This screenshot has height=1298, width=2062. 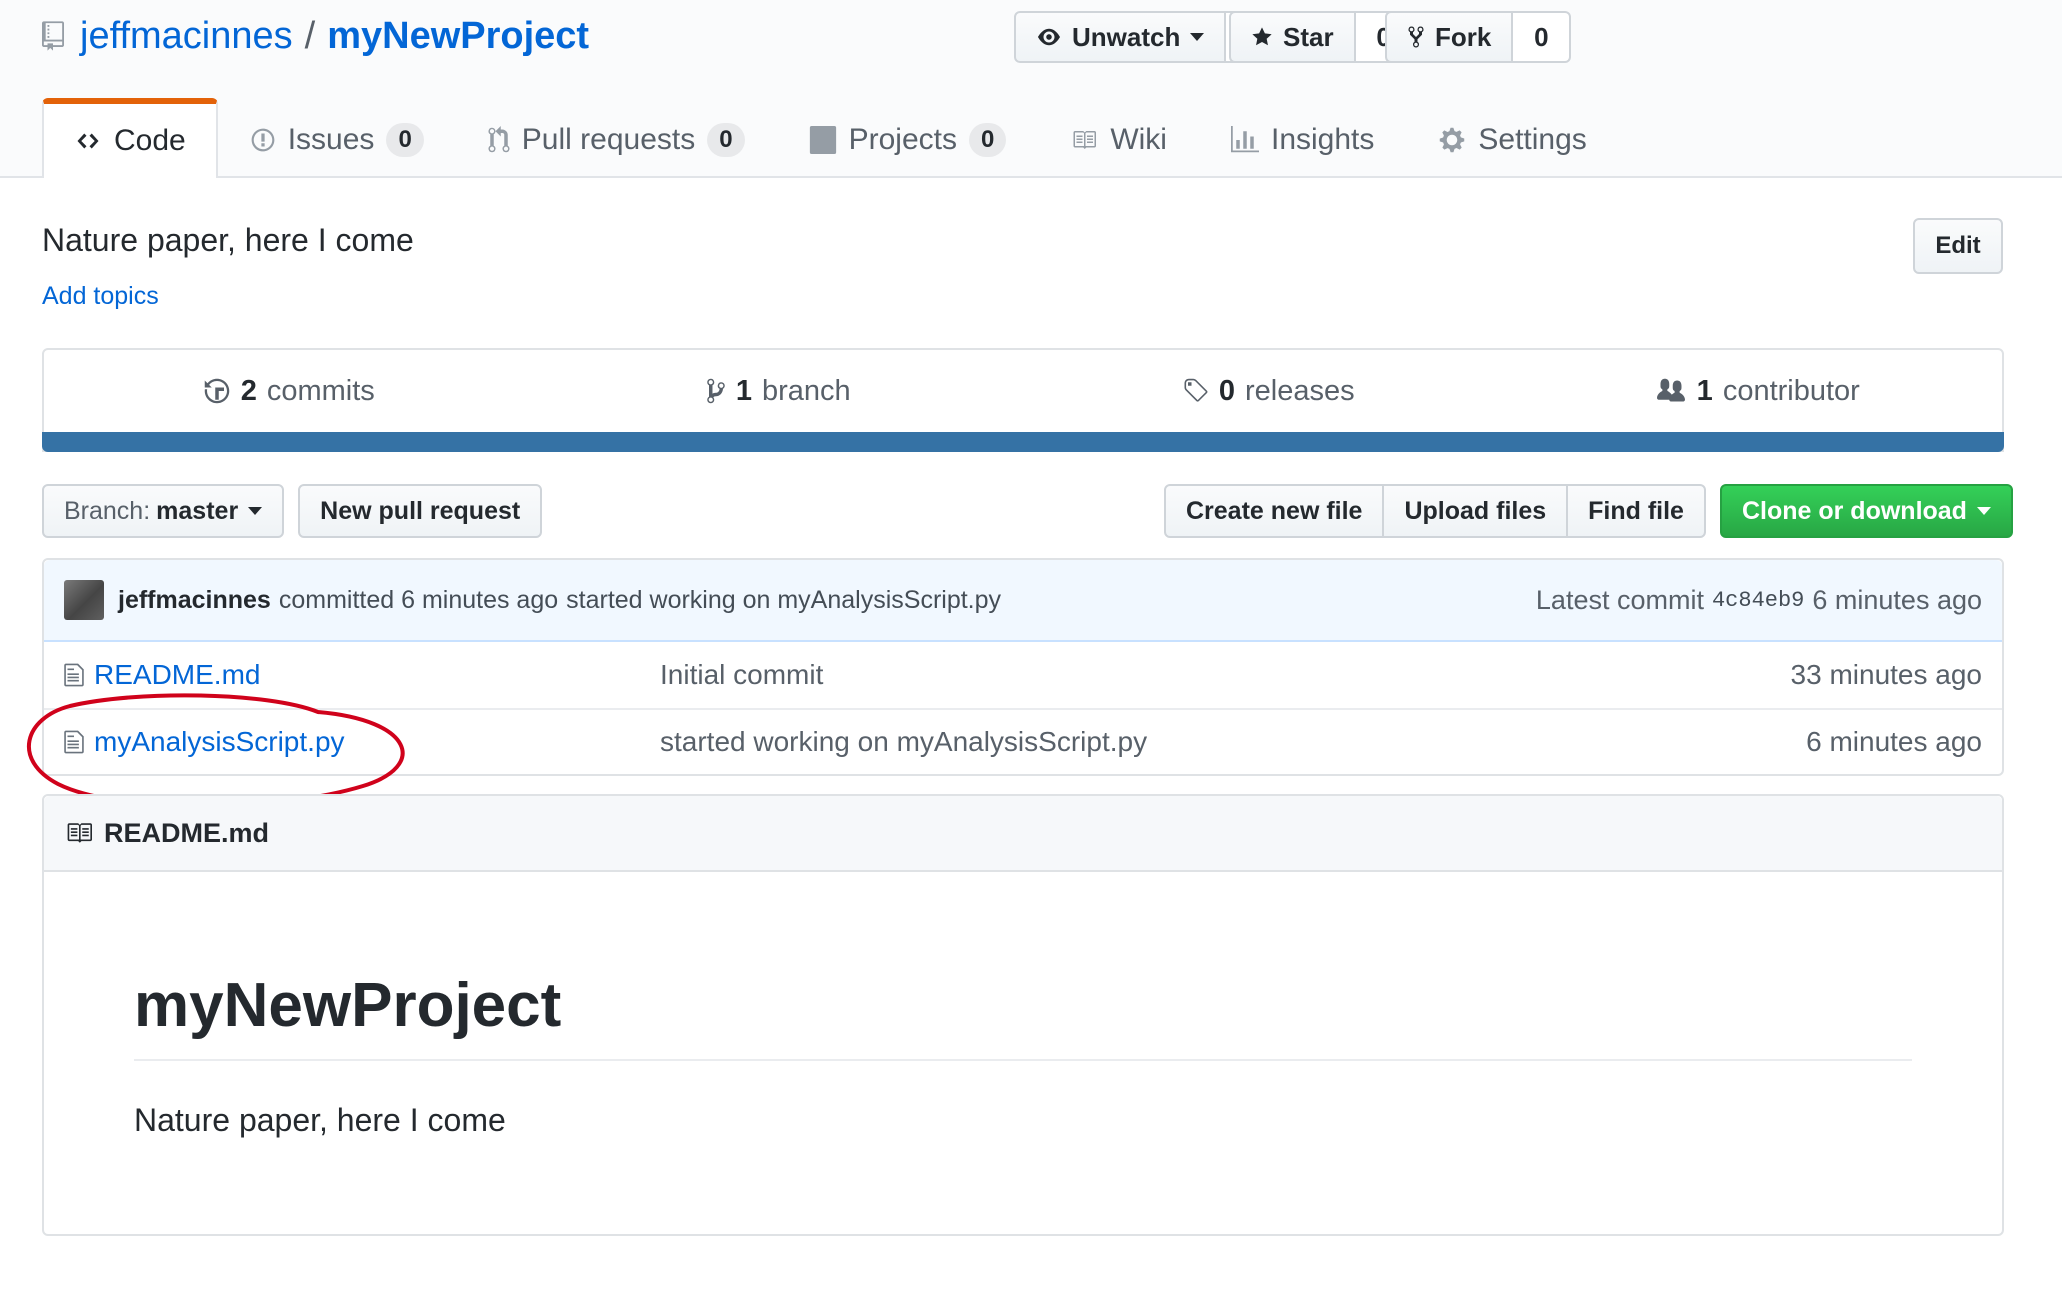 I want to click on star-button: Star, so click(x=1292, y=37).